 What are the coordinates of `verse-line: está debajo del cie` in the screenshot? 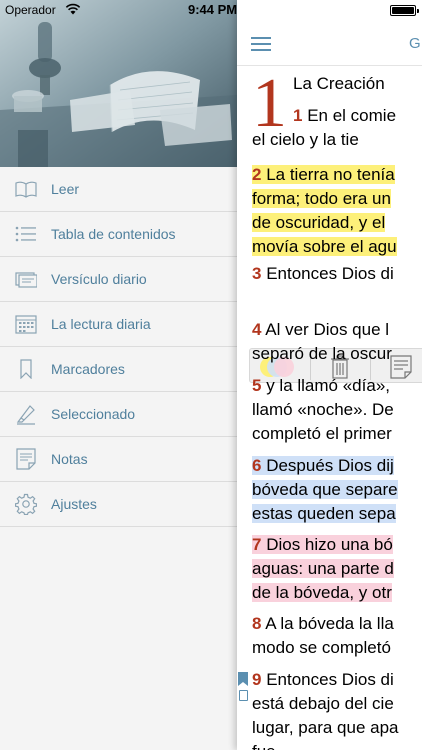 It's located at (323, 703).